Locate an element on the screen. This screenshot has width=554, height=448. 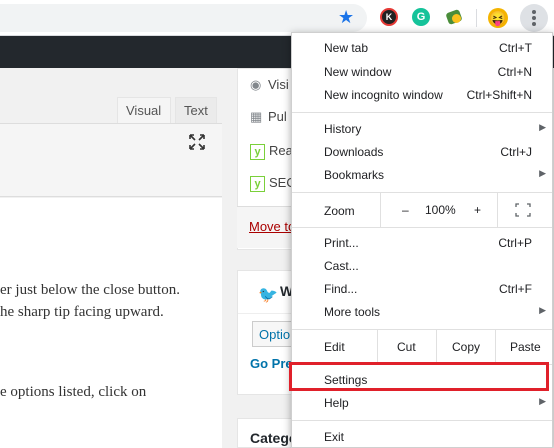
zoom-label: Zoom is located at coordinates (339, 211).